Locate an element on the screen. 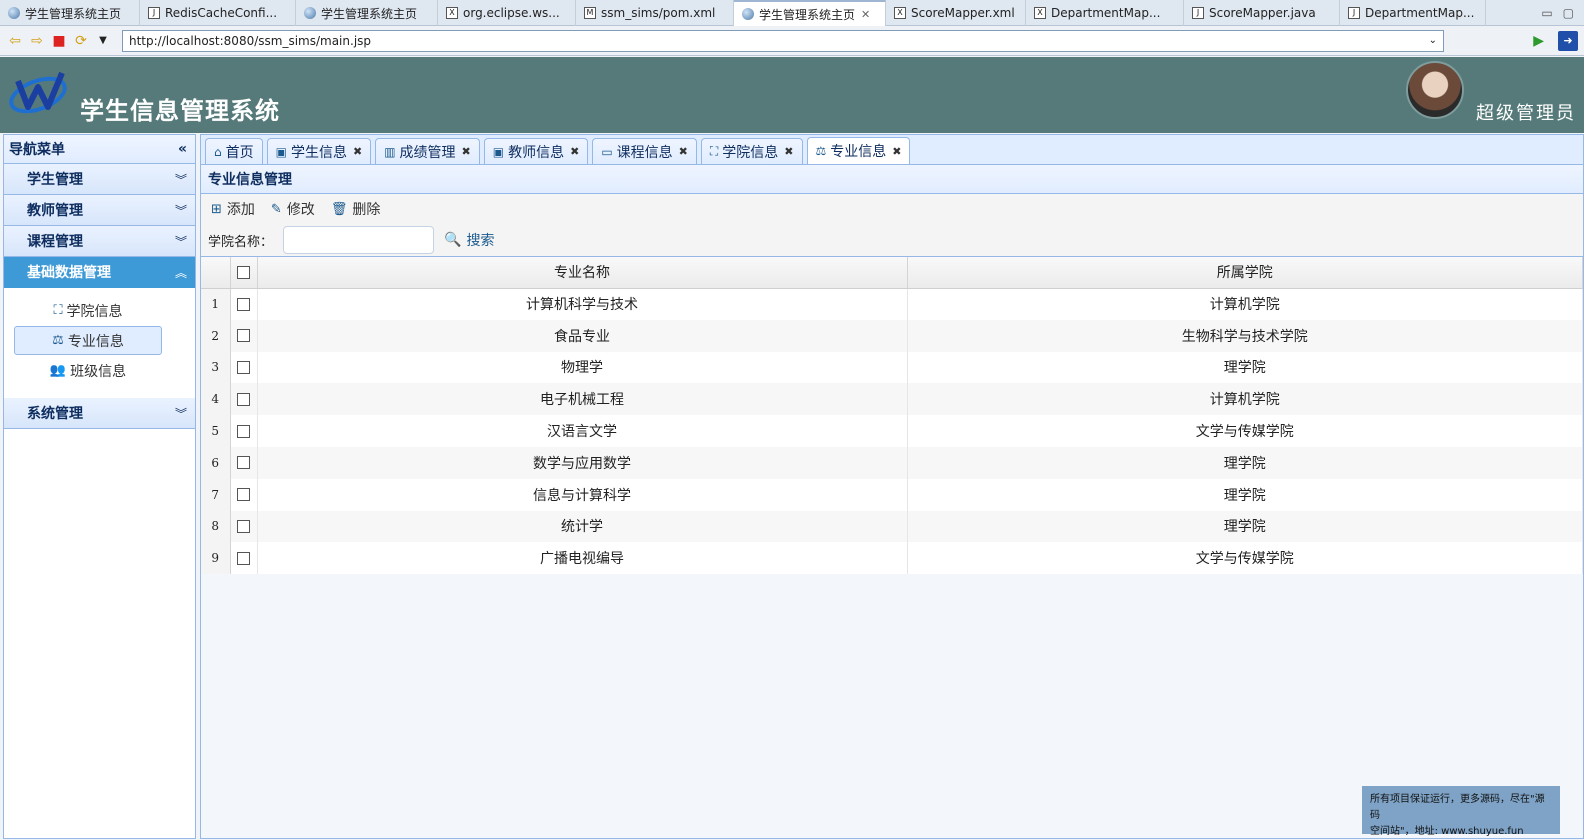  collapse-icon: « is located at coordinates (182, 149).